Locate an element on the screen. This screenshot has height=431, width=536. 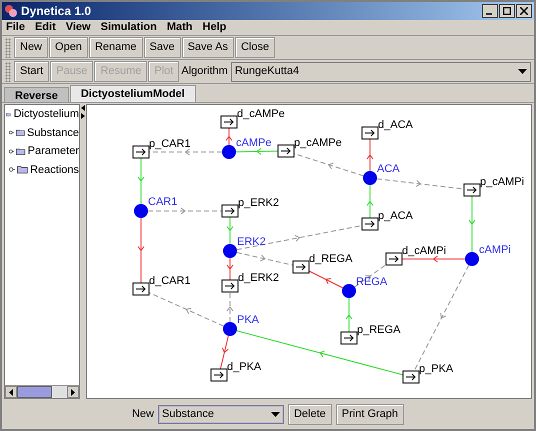
tab: DictyosteliumModel is located at coordinates (133, 93).